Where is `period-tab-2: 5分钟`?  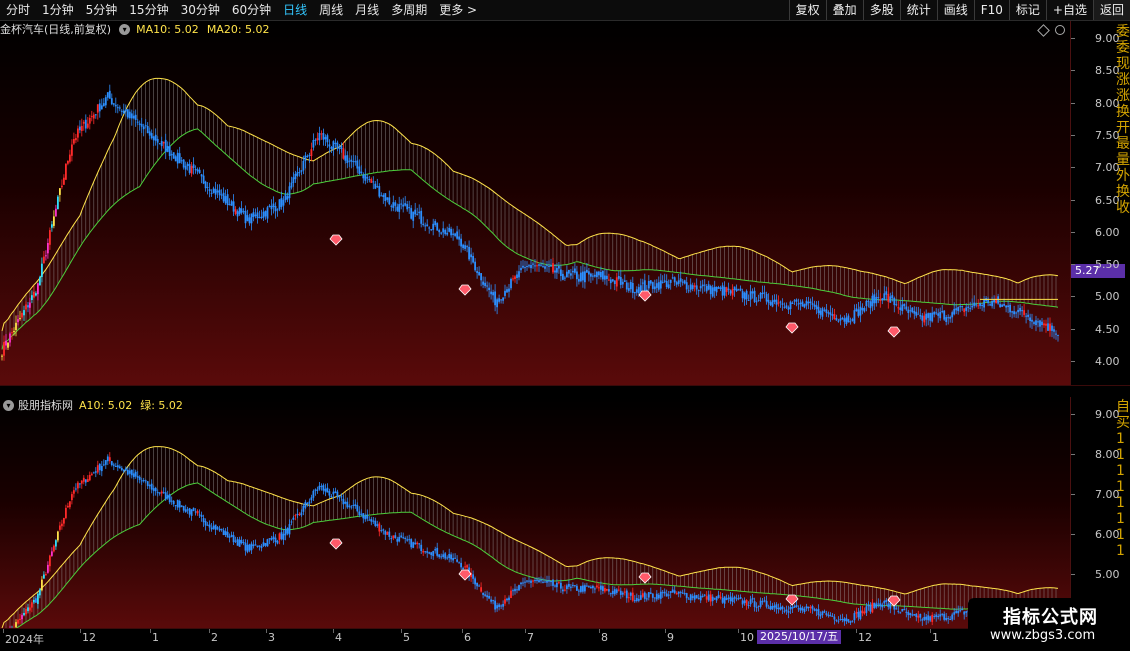
period-tab-2: 5分钟 is located at coordinates (102, 10).